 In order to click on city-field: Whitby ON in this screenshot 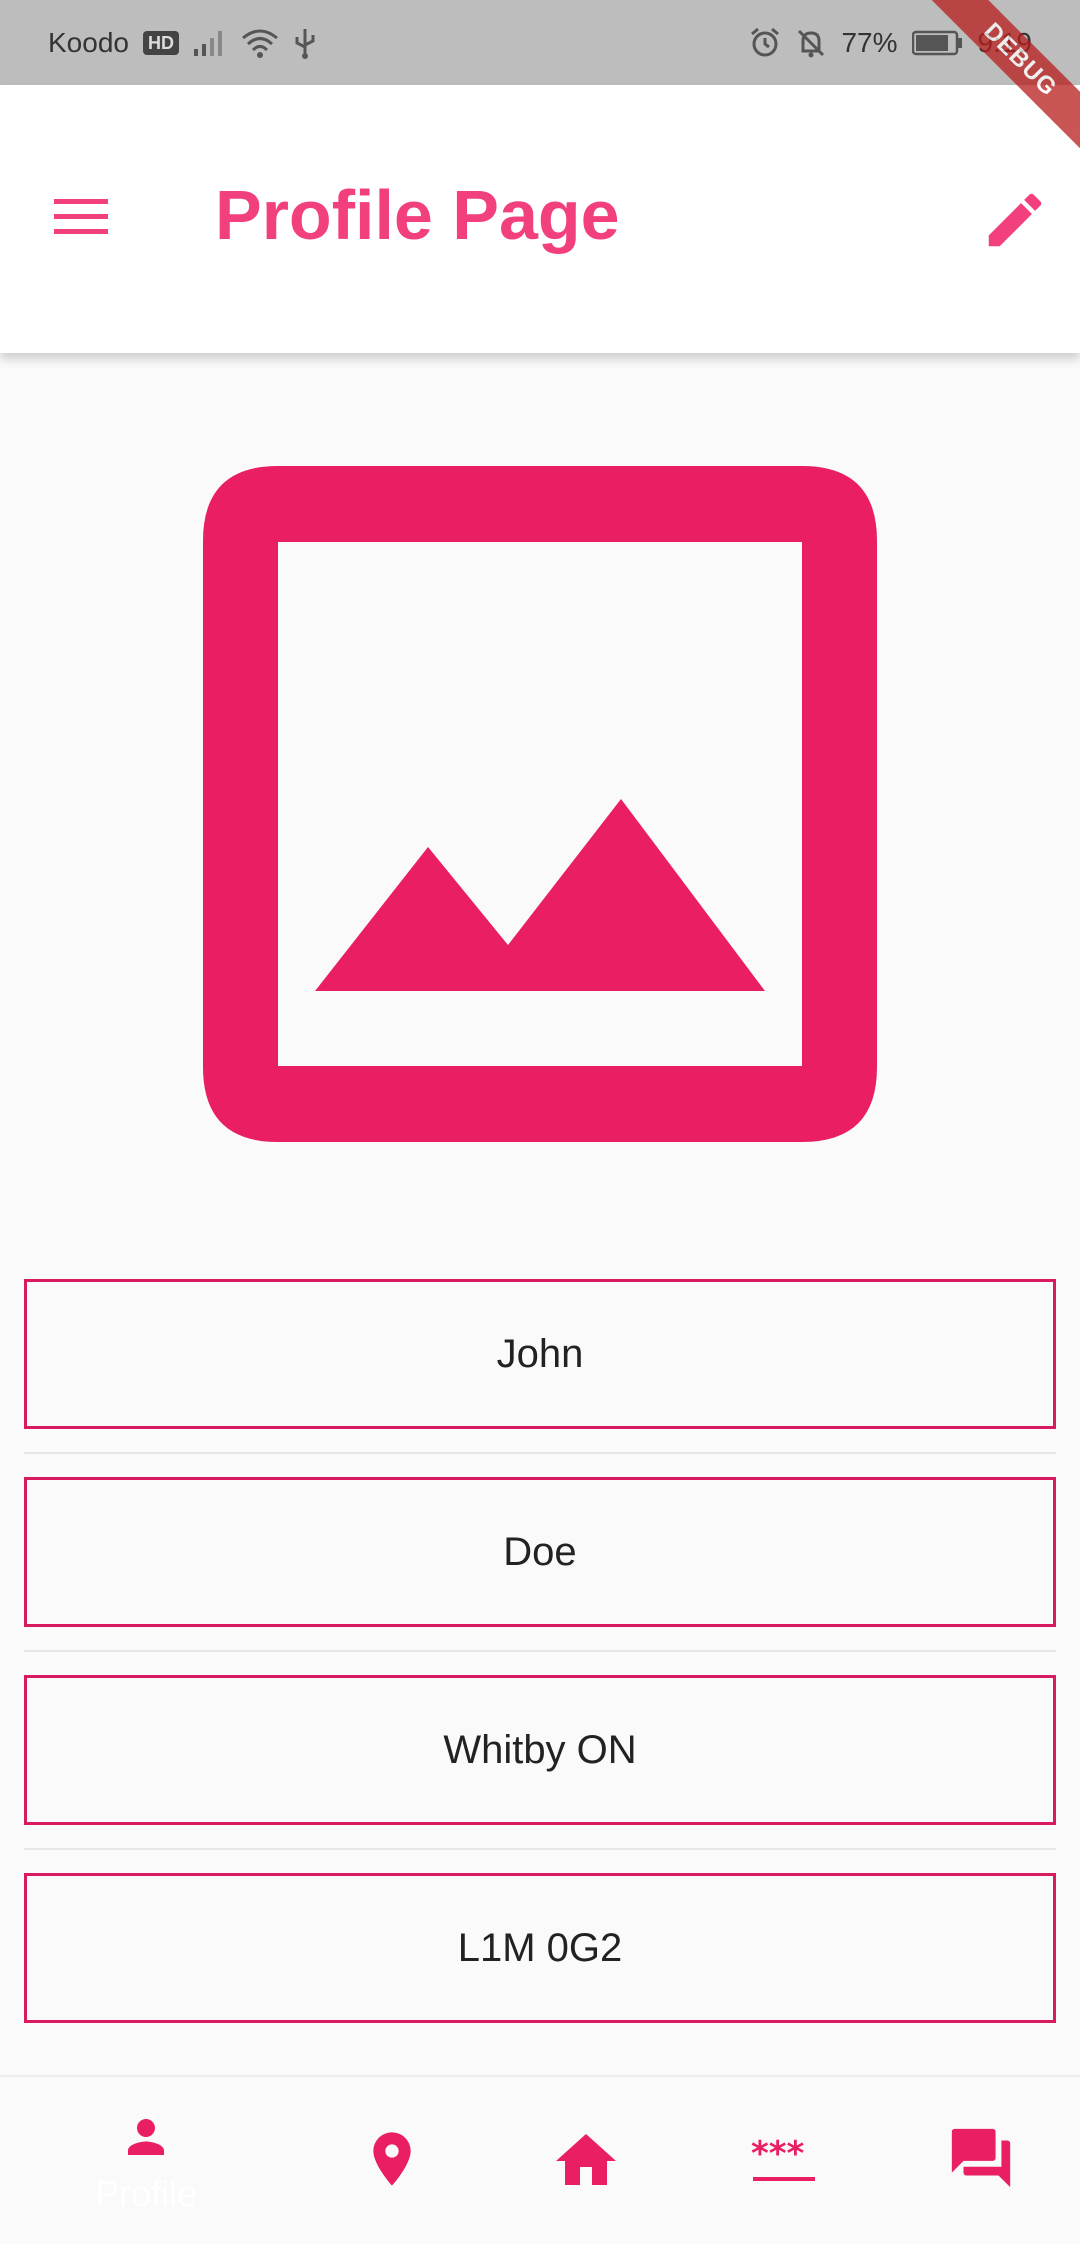, I will do `click(540, 1750)`.